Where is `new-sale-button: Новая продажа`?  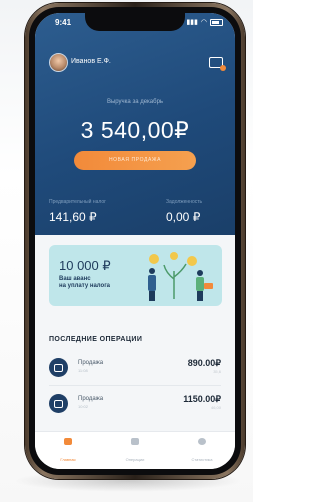
new-sale-button: Новая продажа is located at coordinates (135, 160).